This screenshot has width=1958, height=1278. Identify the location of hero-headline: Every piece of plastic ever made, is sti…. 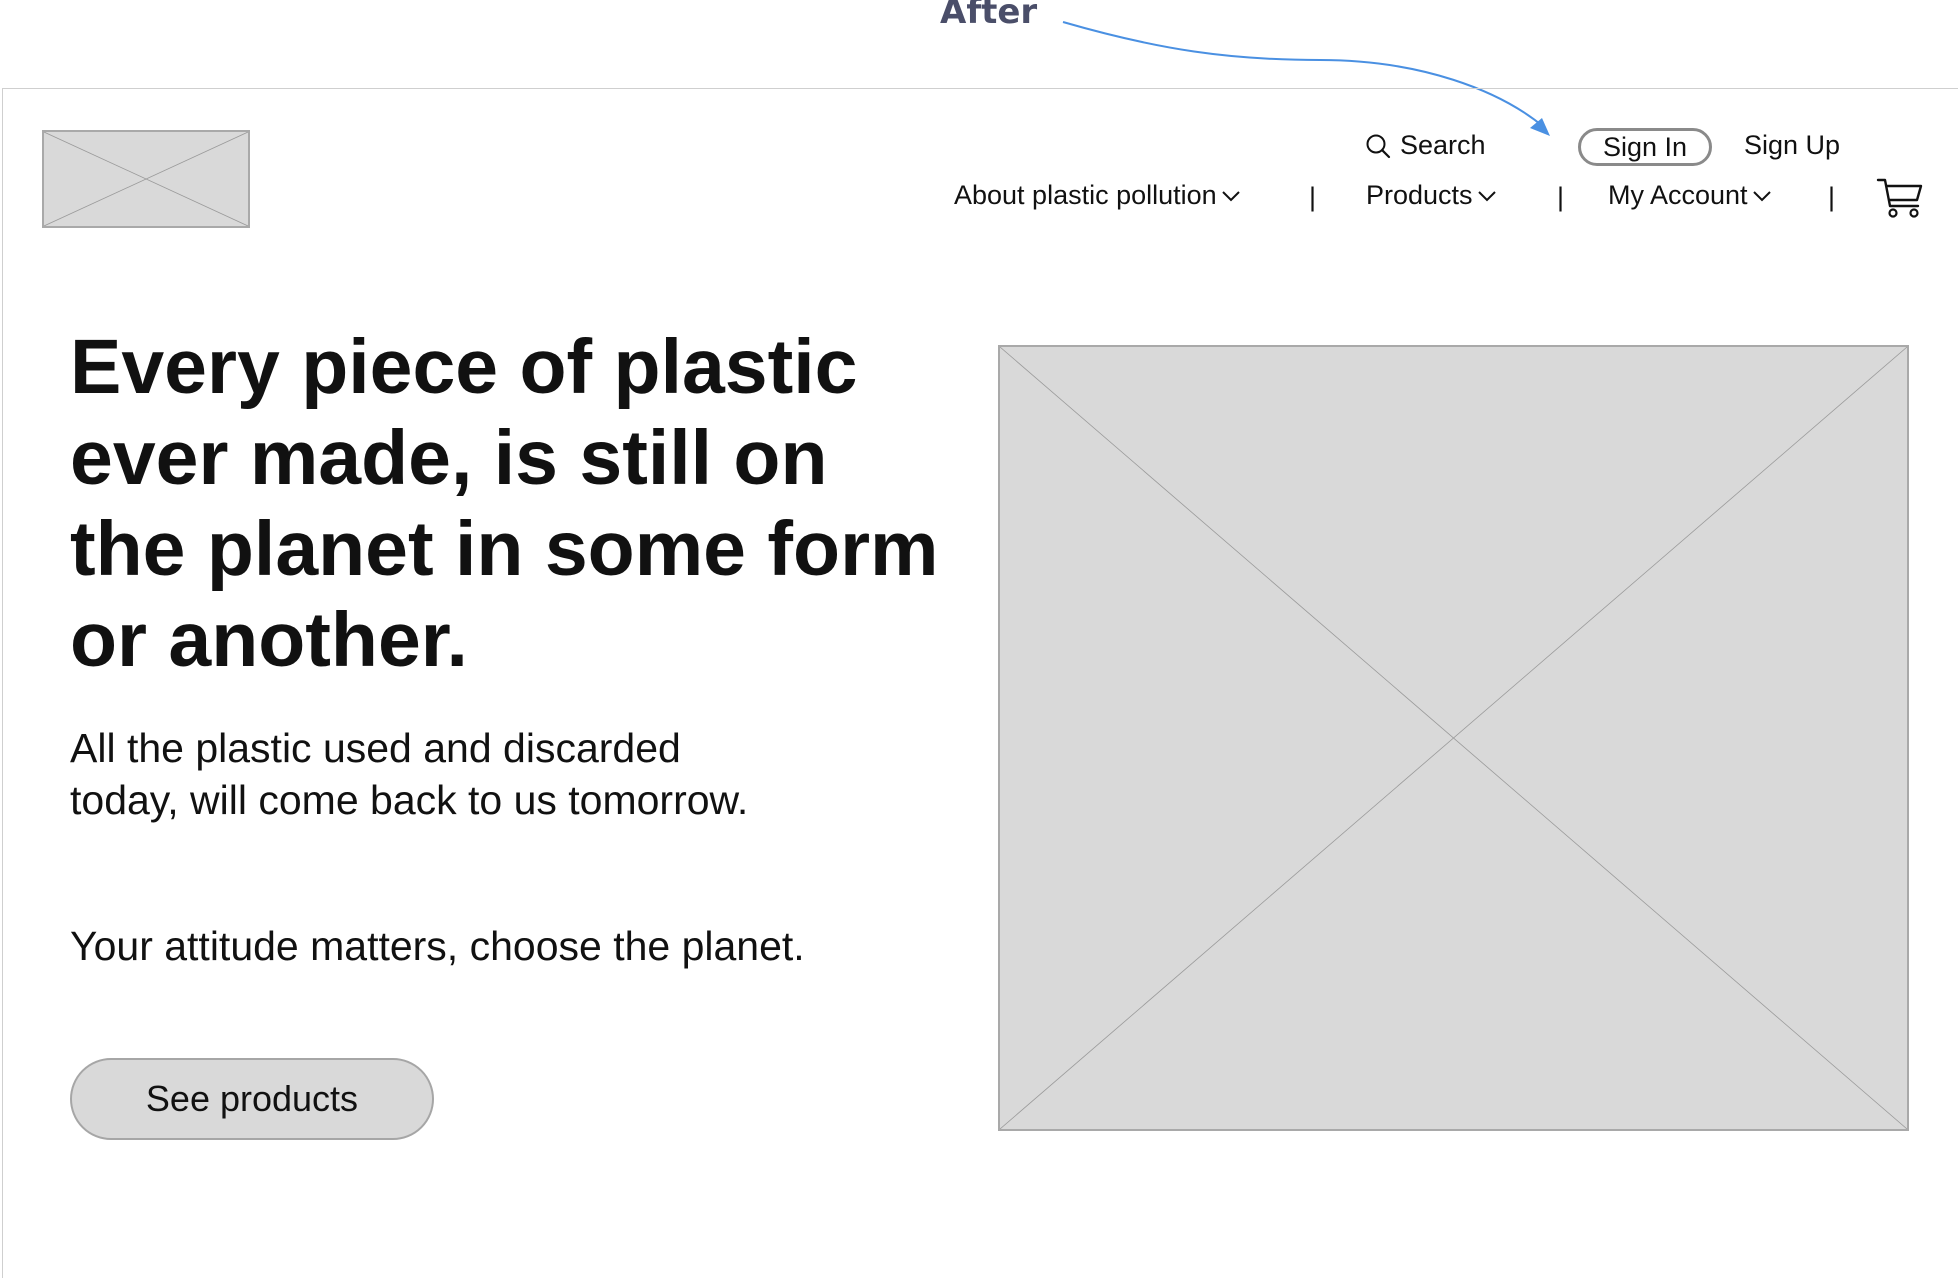
(504, 503).